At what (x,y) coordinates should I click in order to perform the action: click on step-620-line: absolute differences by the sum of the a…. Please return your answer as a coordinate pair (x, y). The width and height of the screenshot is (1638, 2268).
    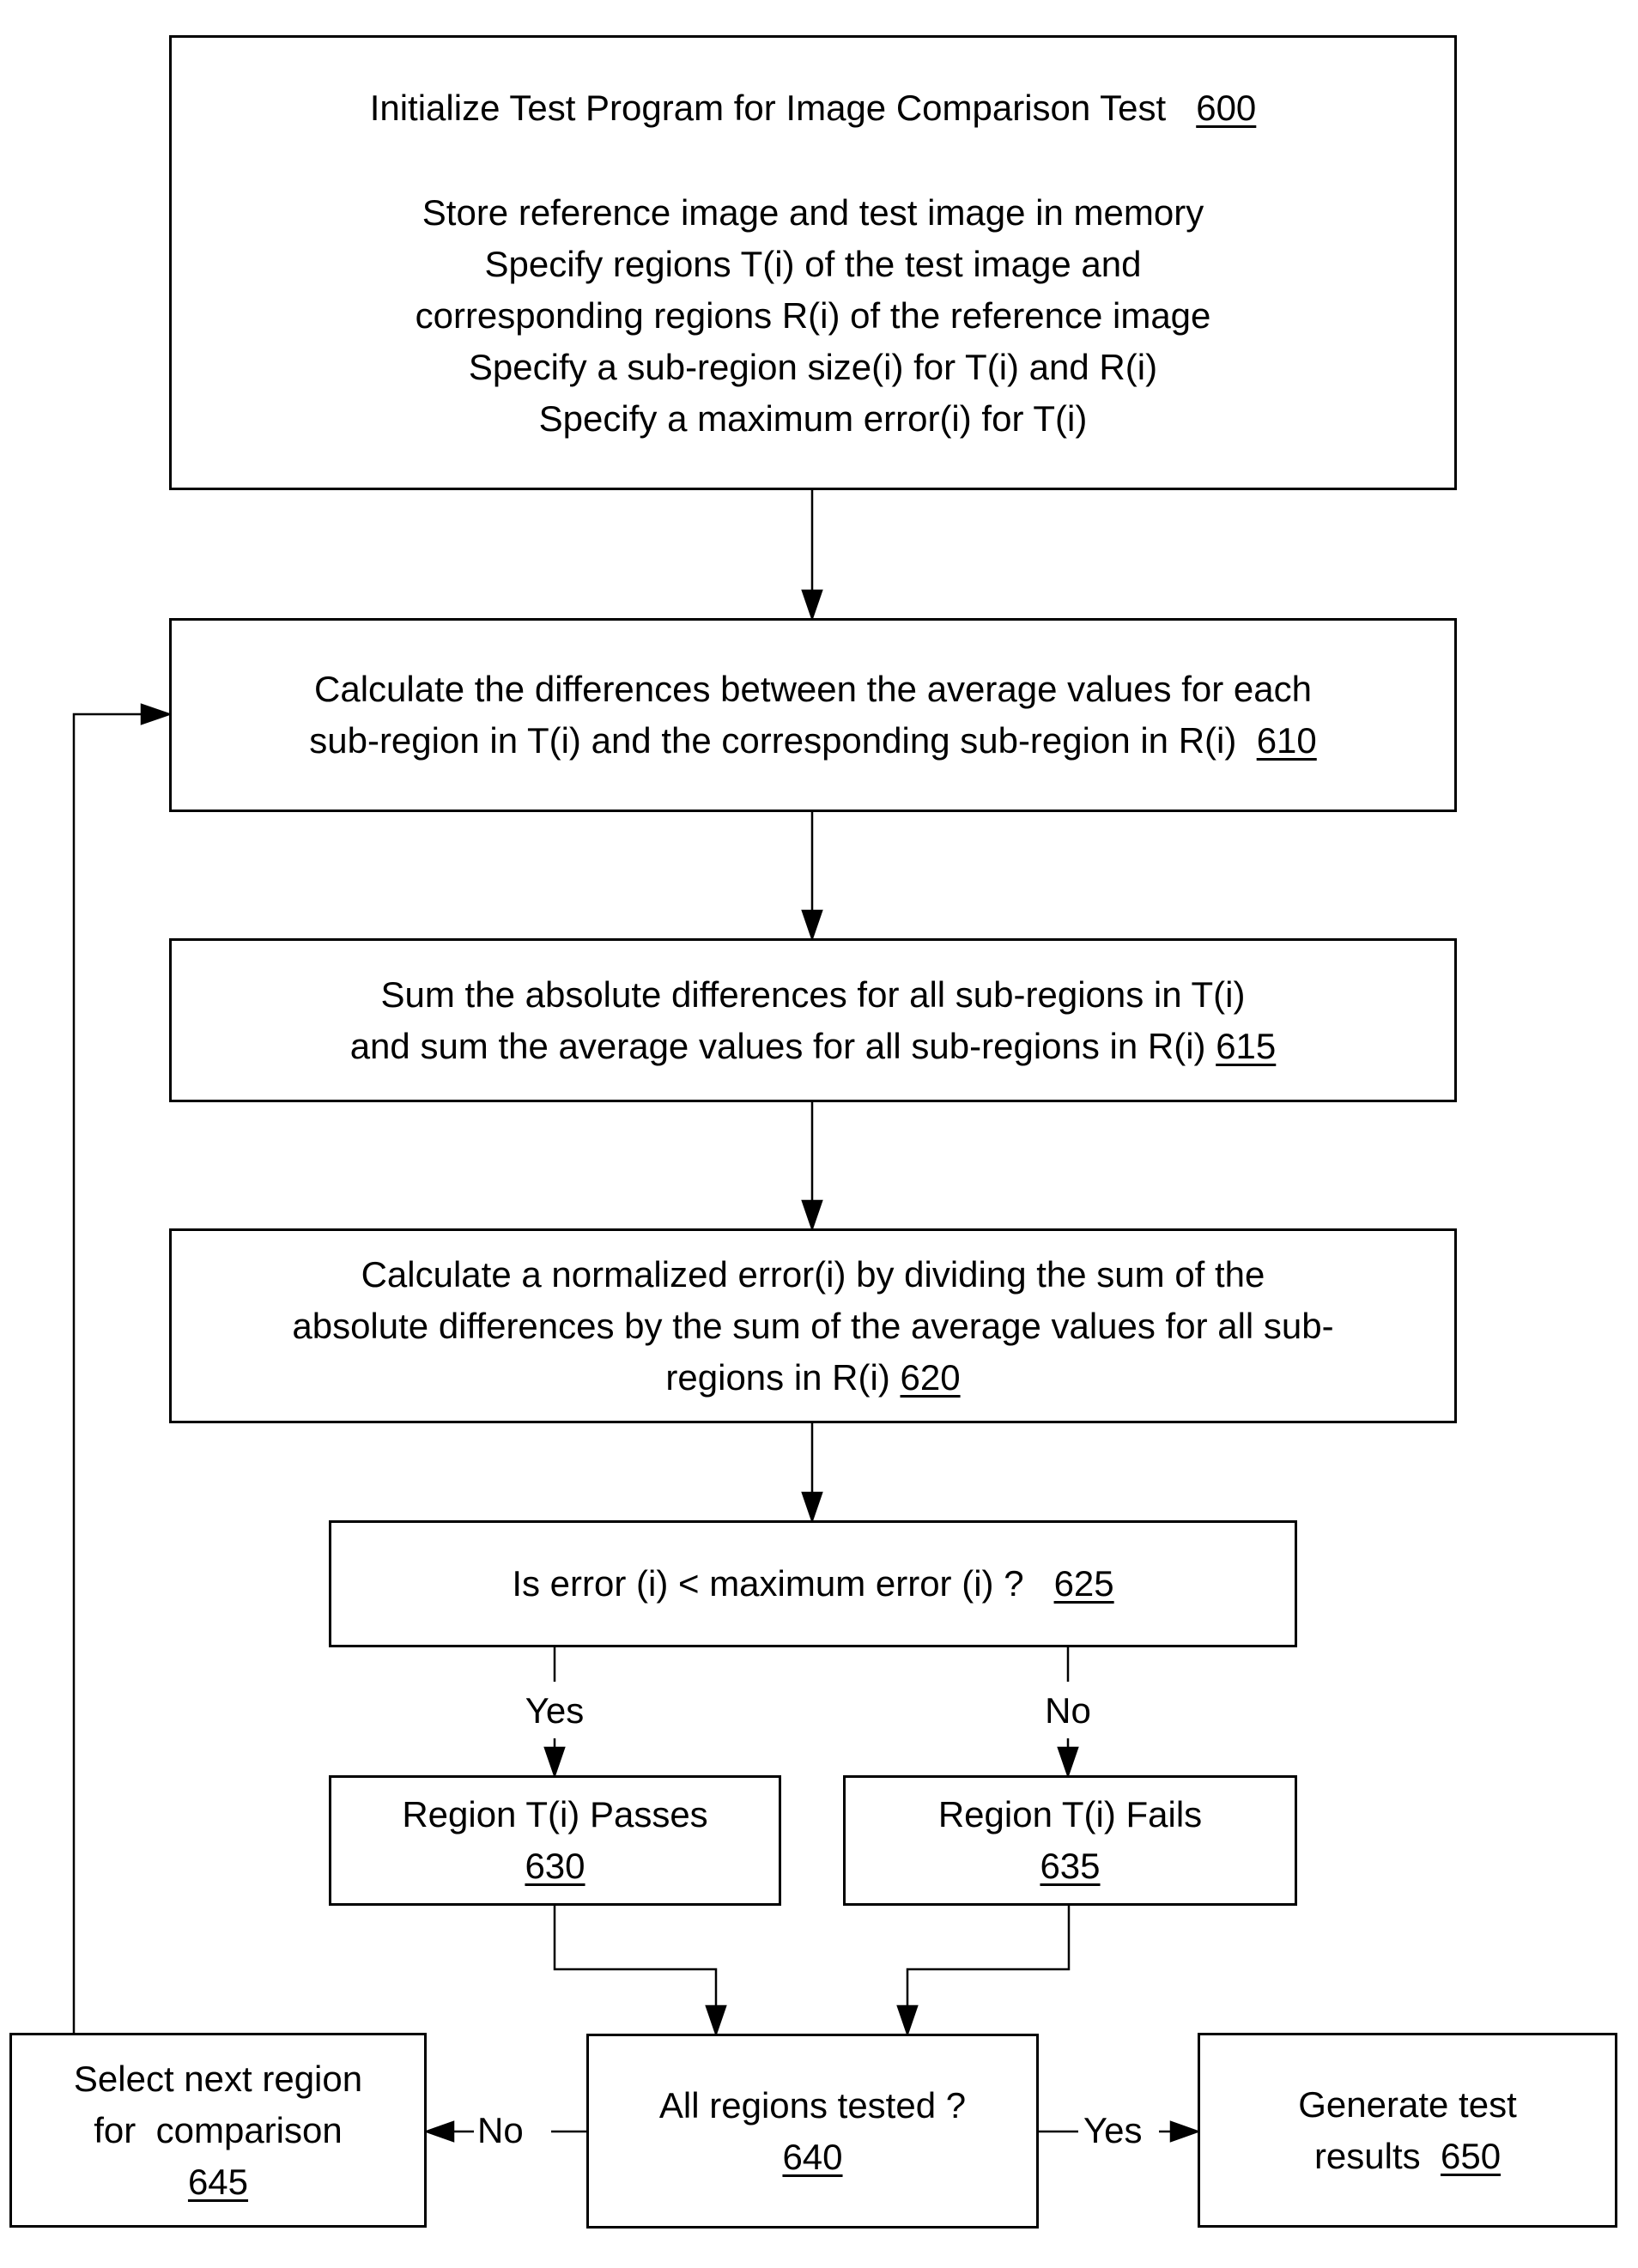
    Looking at the image, I should click on (813, 1325).